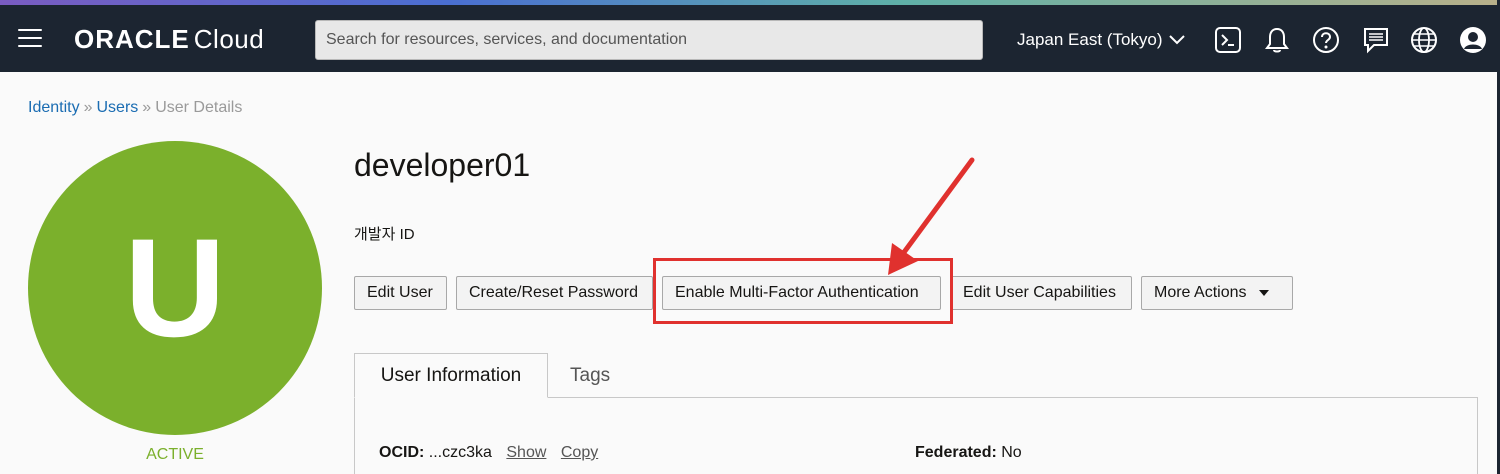 The image size is (1500, 474). I want to click on ocid-row: OCID: ...czc3ka Show Copy, so click(488, 453).